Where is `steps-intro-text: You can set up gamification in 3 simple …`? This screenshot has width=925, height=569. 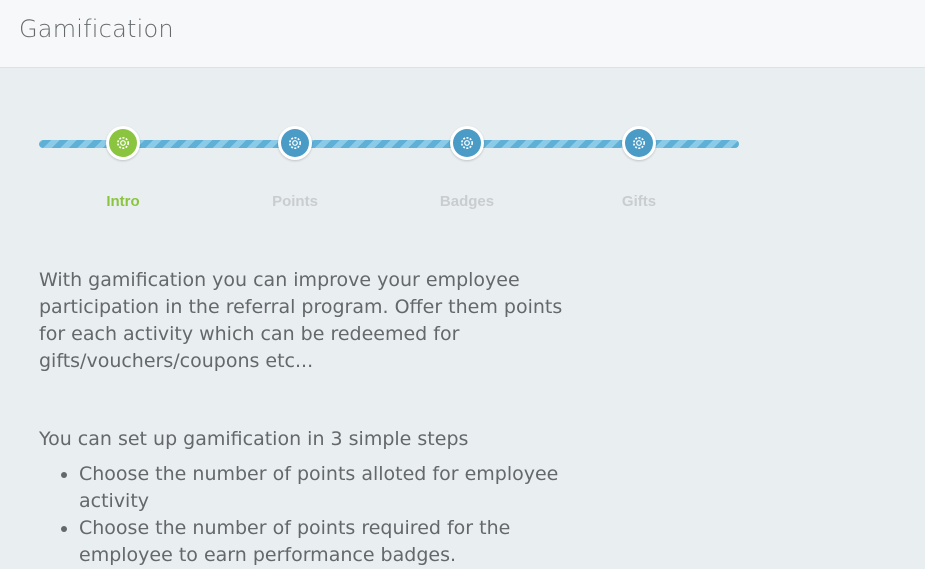
steps-intro-text: You can set up gamification in 3 simple … is located at coordinates (254, 439).